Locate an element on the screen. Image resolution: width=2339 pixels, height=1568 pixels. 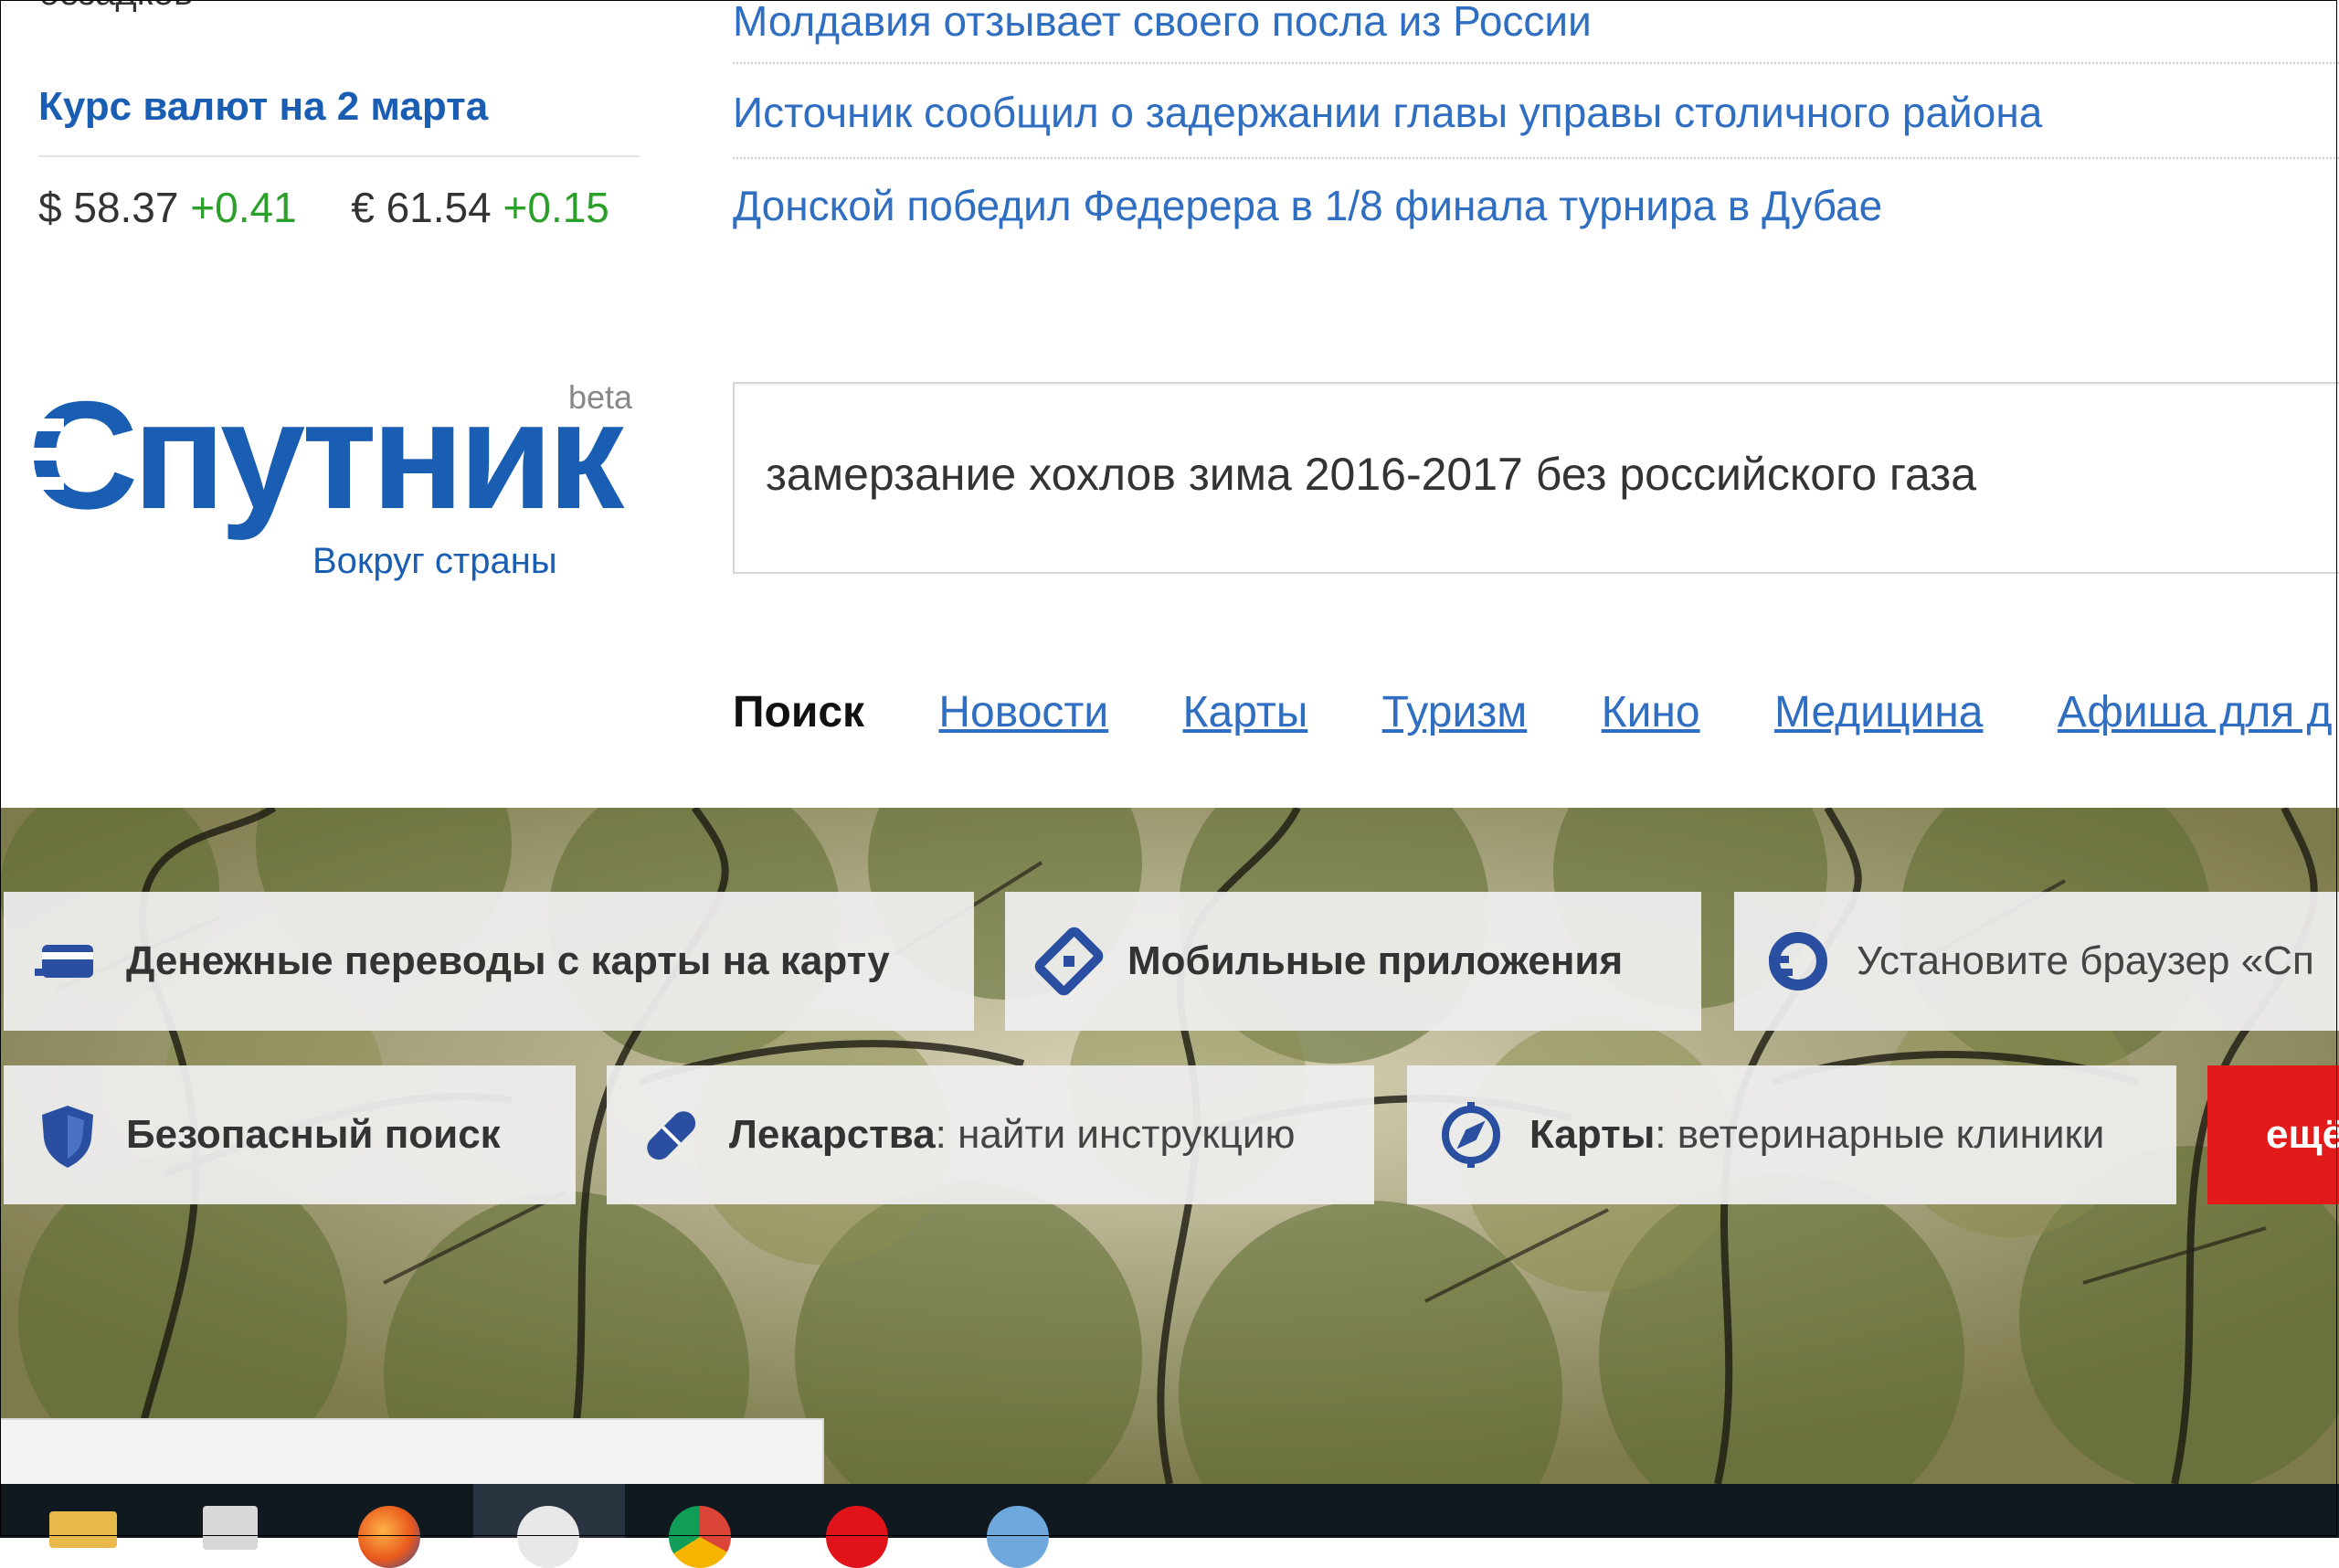
nav-link-medicine: Медицина is located at coordinates (1879, 712).